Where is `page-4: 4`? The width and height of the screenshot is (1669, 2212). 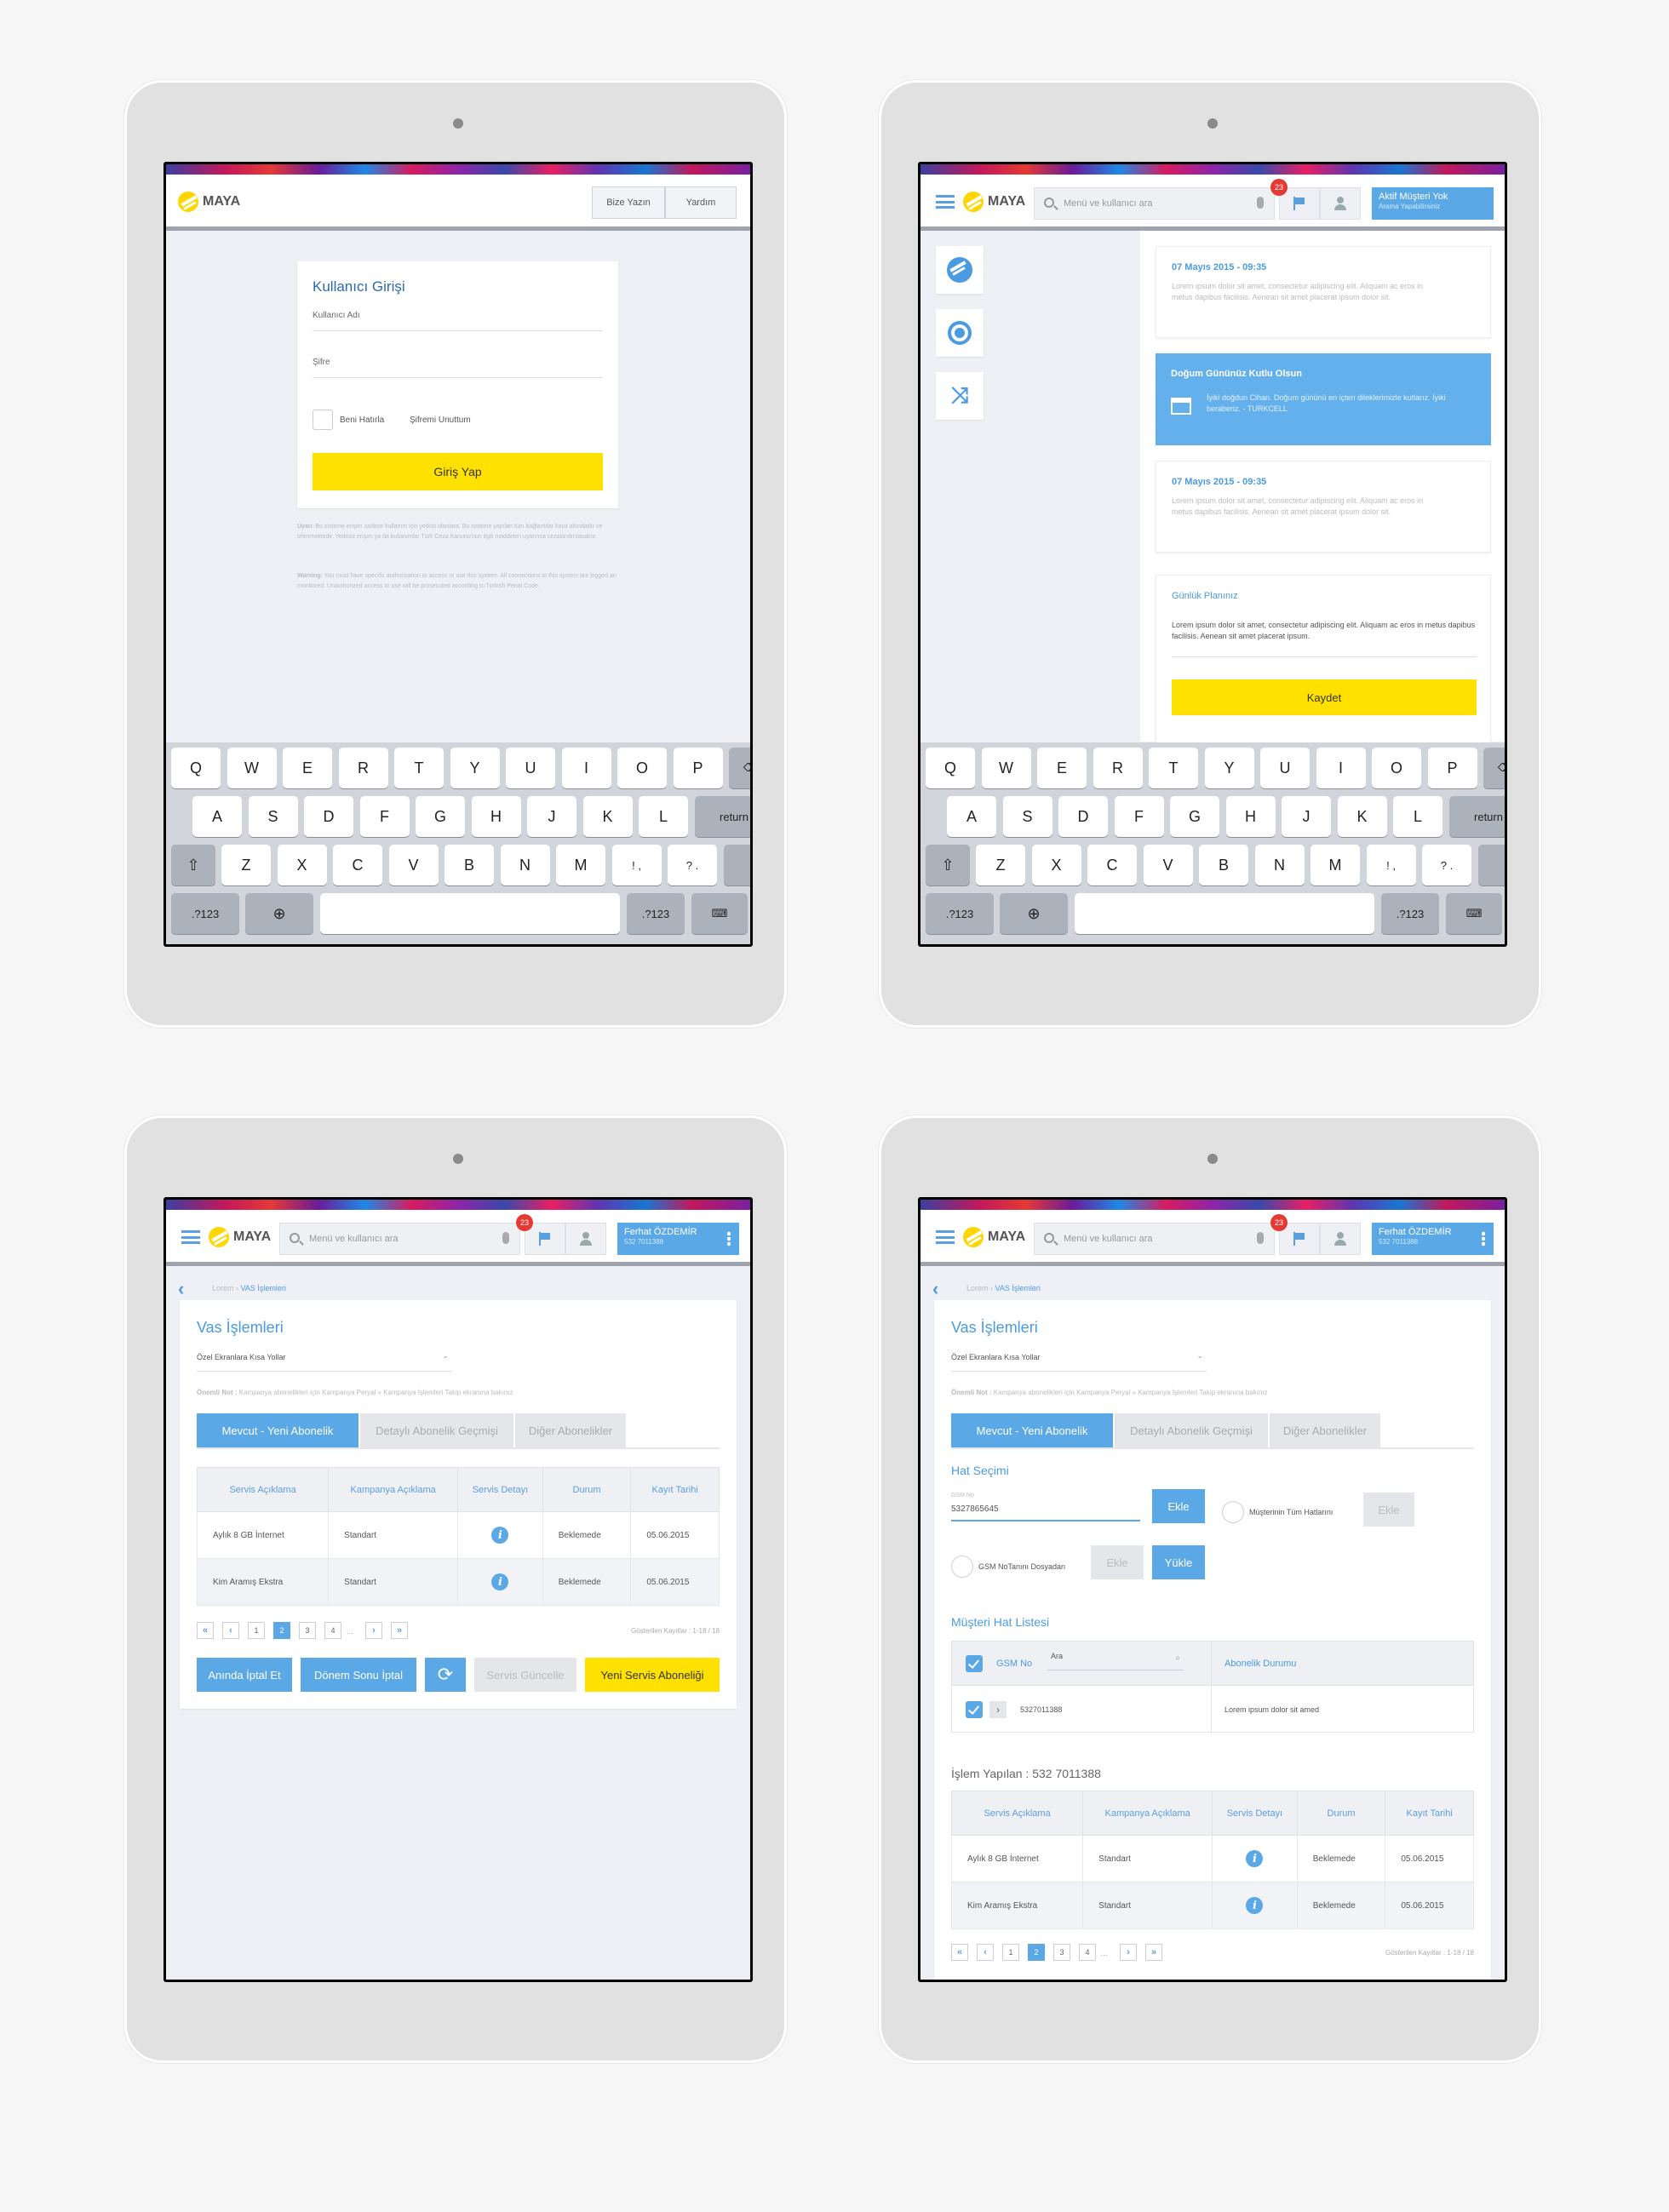
page-4: 4 is located at coordinates (332, 1631).